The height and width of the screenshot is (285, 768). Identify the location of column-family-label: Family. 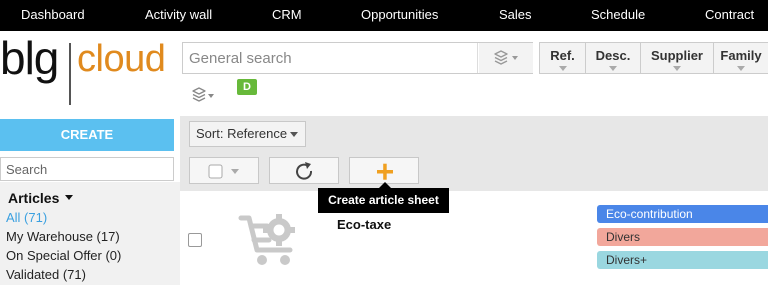
(741, 55).